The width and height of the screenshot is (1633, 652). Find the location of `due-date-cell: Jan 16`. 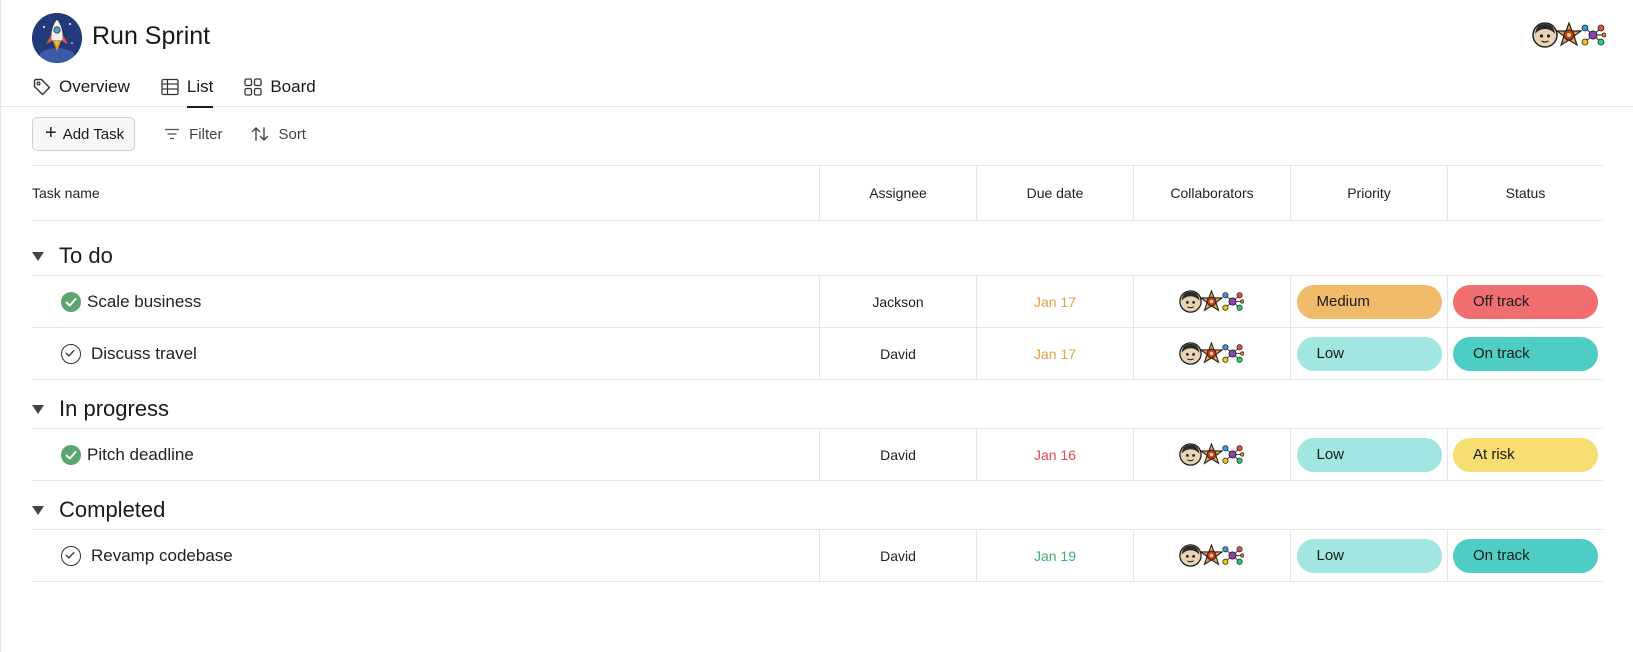

due-date-cell: Jan 16 is located at coordinates (1054, 454).